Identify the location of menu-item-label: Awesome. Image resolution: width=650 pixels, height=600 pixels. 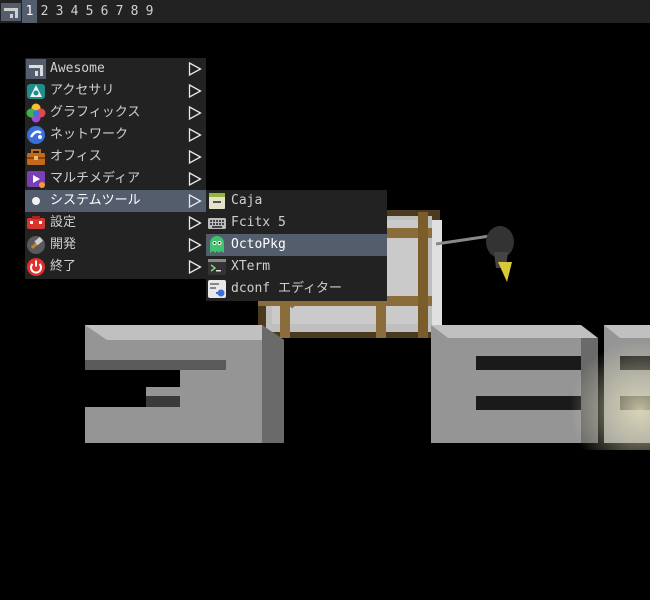
(77, 68).